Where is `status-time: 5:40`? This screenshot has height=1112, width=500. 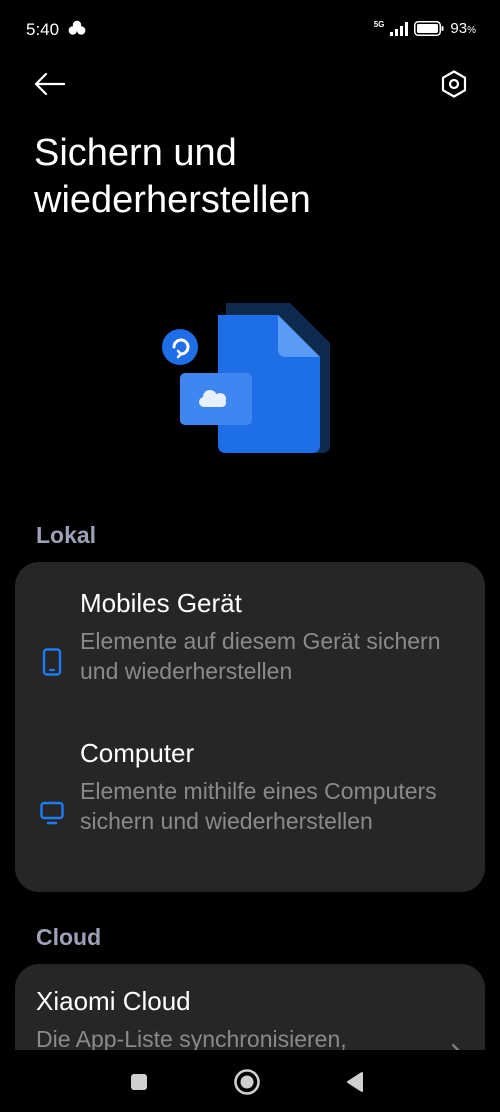 status-time: 5:40 is located at coordinates (43, 29).